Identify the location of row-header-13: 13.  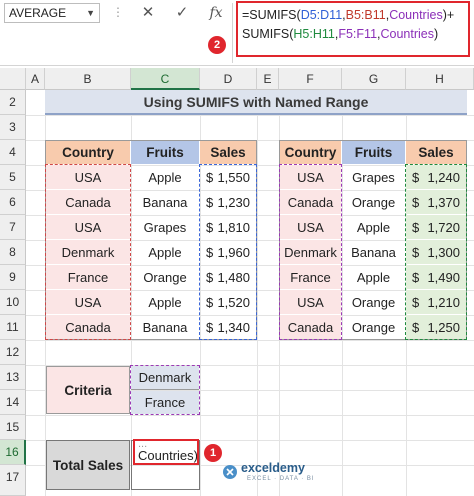
(13, 377).